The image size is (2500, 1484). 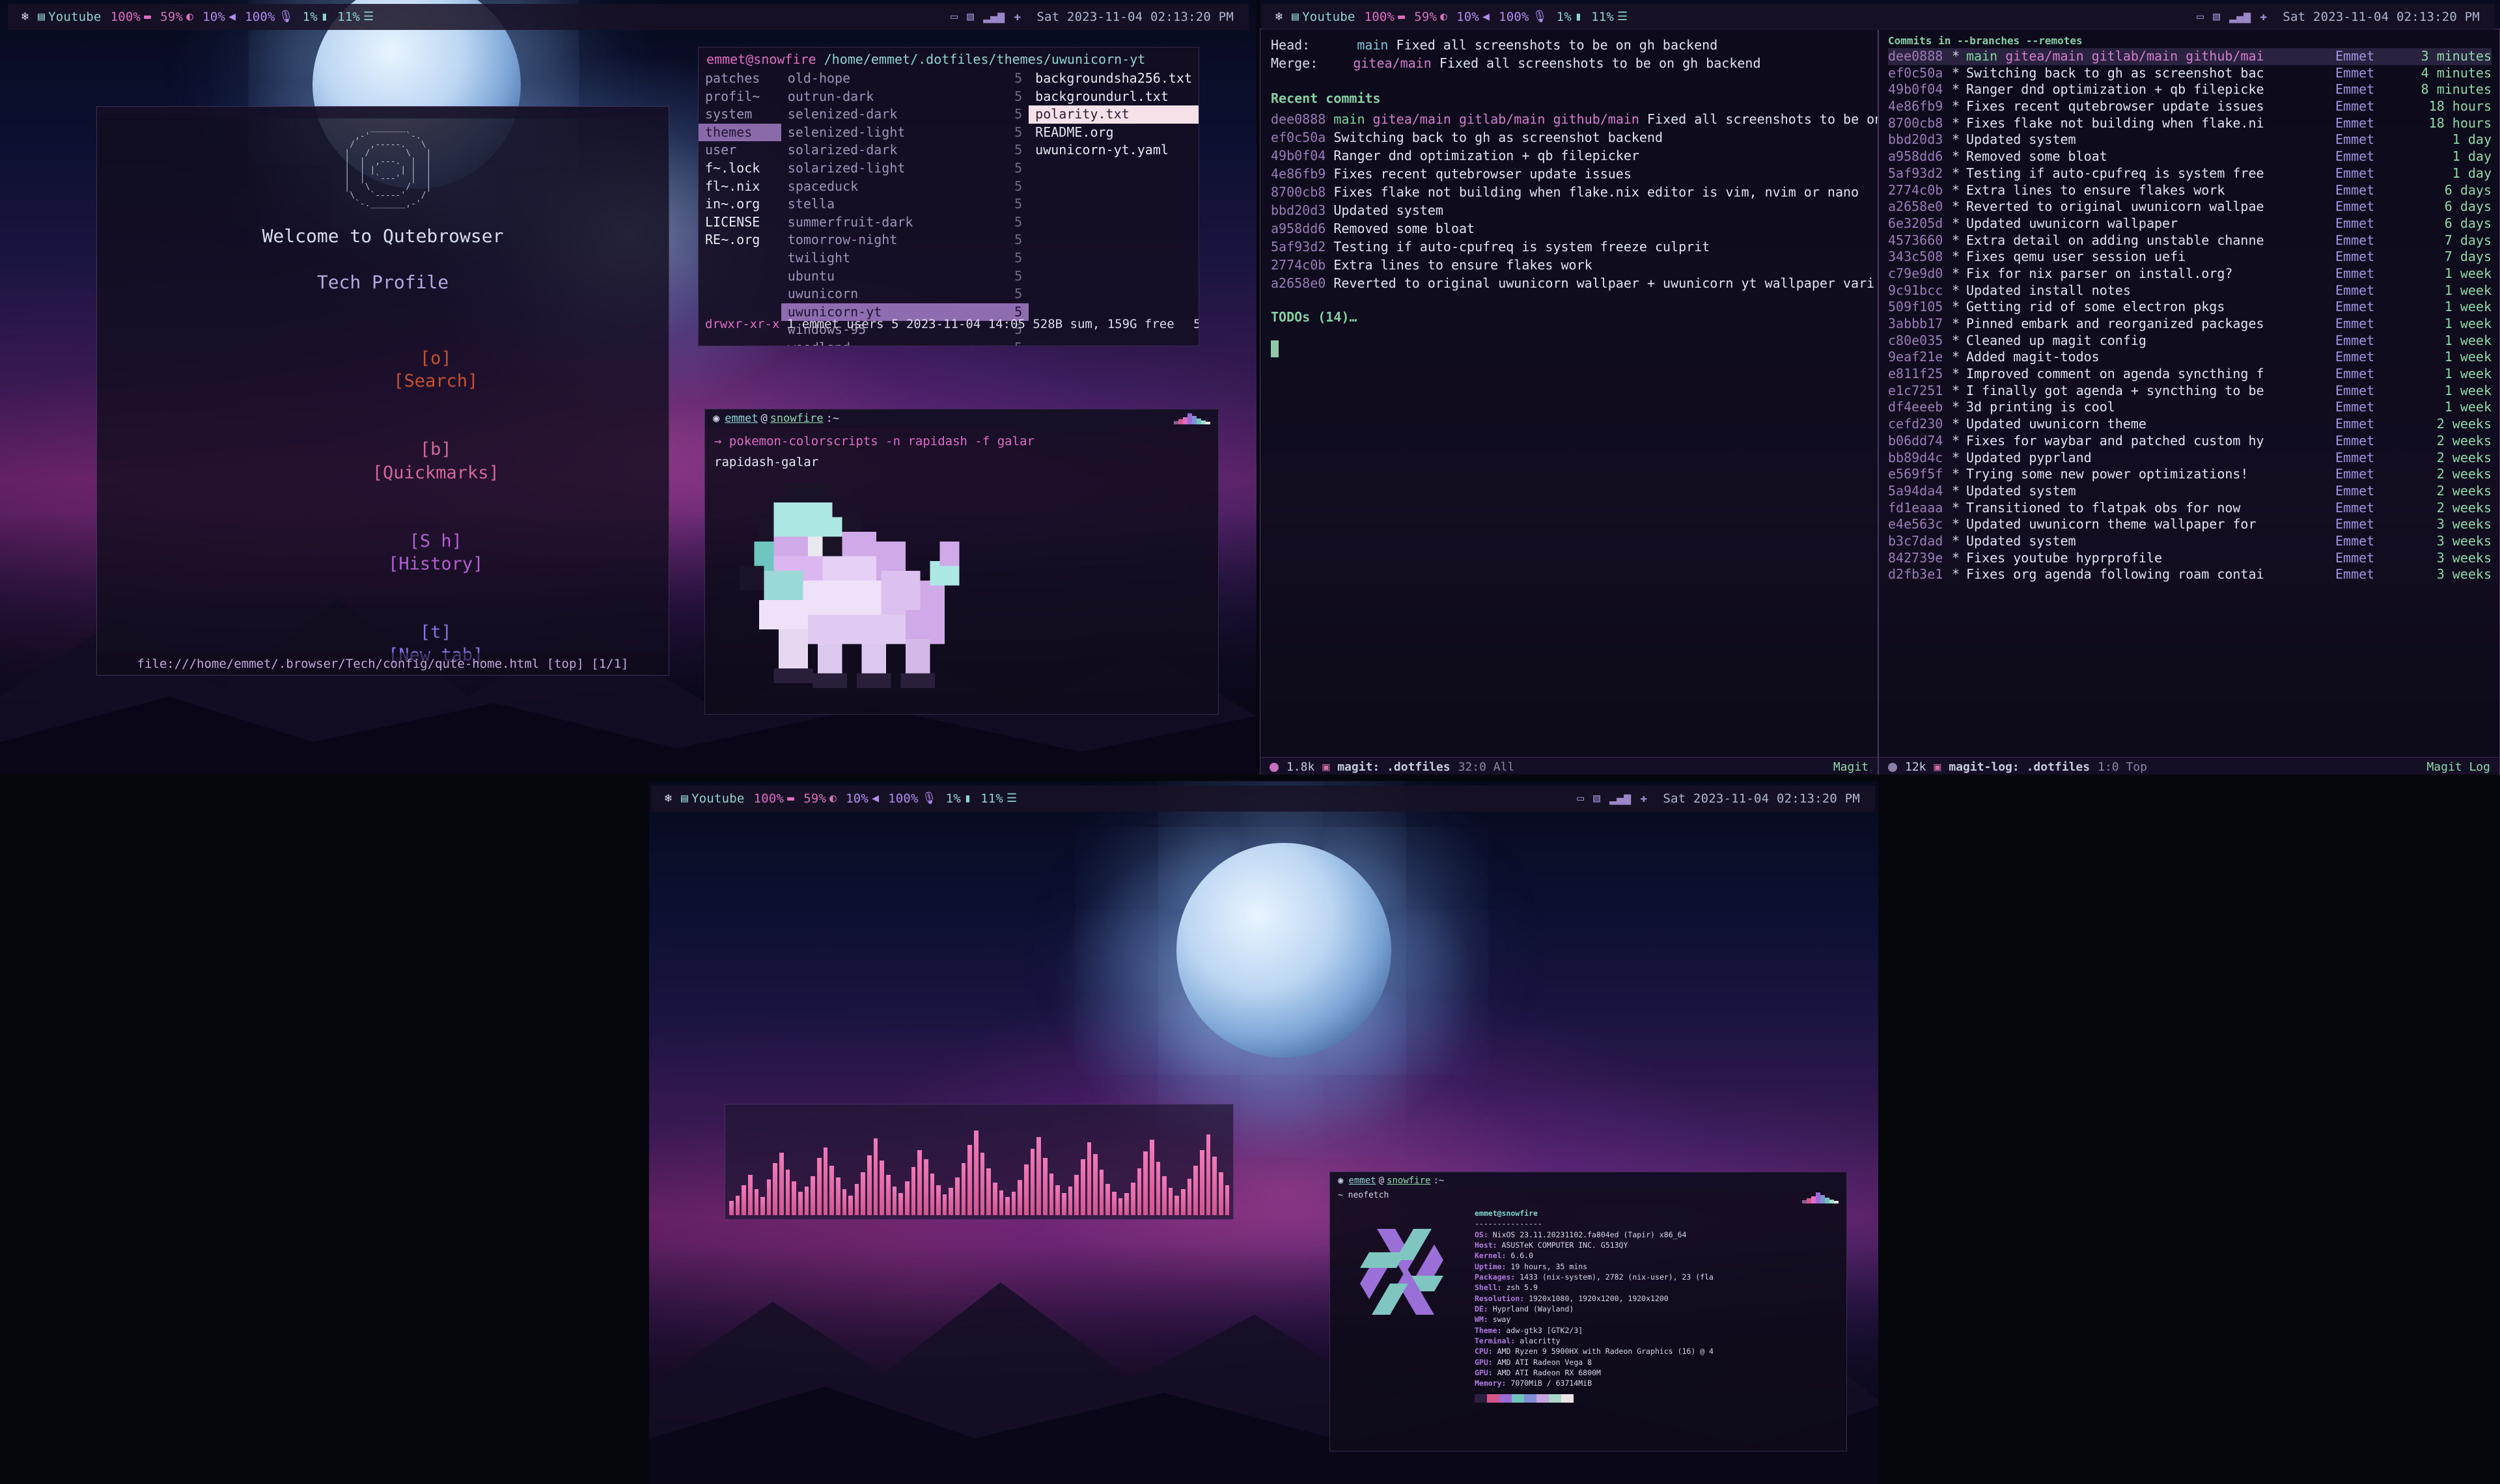 What do you see at coordinates (382, 460) in the screenshot?
I see `startpage-link-quickmarks: [b] [Quickmarks]` at bounding box center [382, 460].